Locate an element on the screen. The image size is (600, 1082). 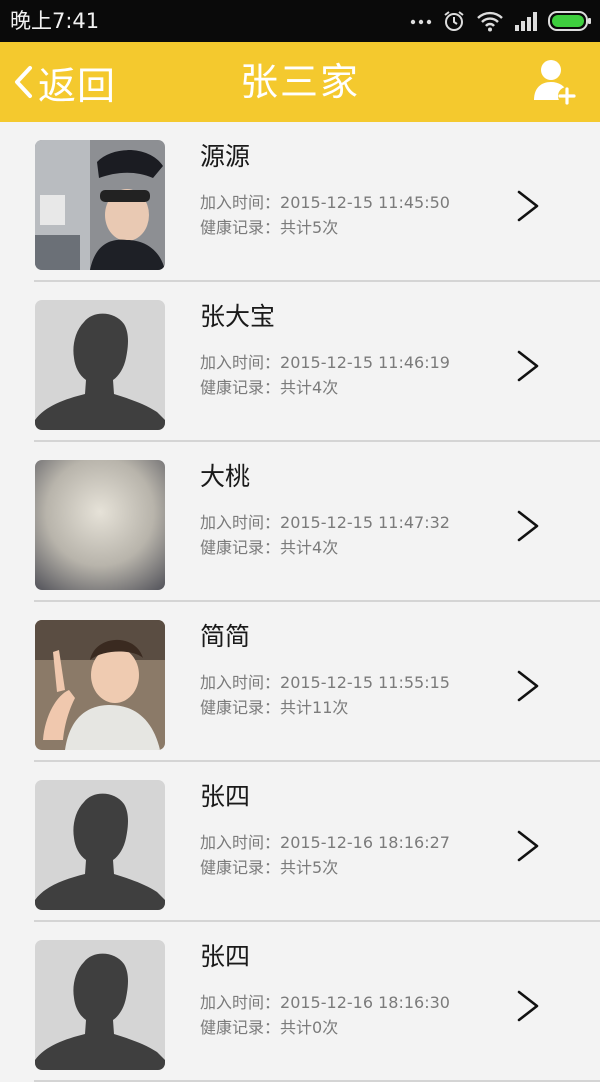
status-time: 晚上7:41 is located at coordinates (55, 21).